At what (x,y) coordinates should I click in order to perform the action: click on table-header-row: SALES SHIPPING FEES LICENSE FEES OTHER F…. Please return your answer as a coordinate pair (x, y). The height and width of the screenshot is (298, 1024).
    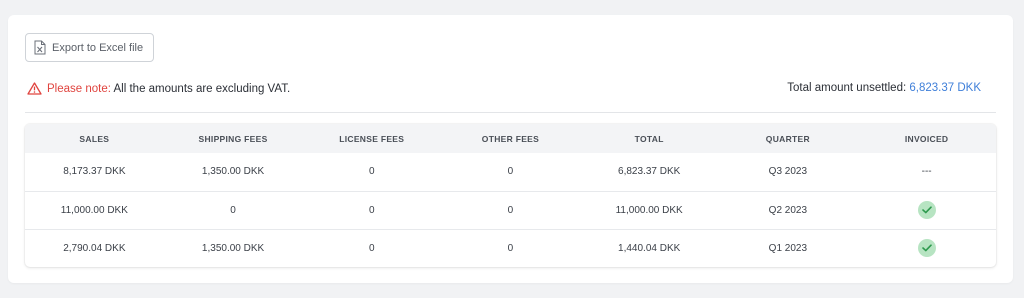
    Looking at the image, I should click on (510, 138).